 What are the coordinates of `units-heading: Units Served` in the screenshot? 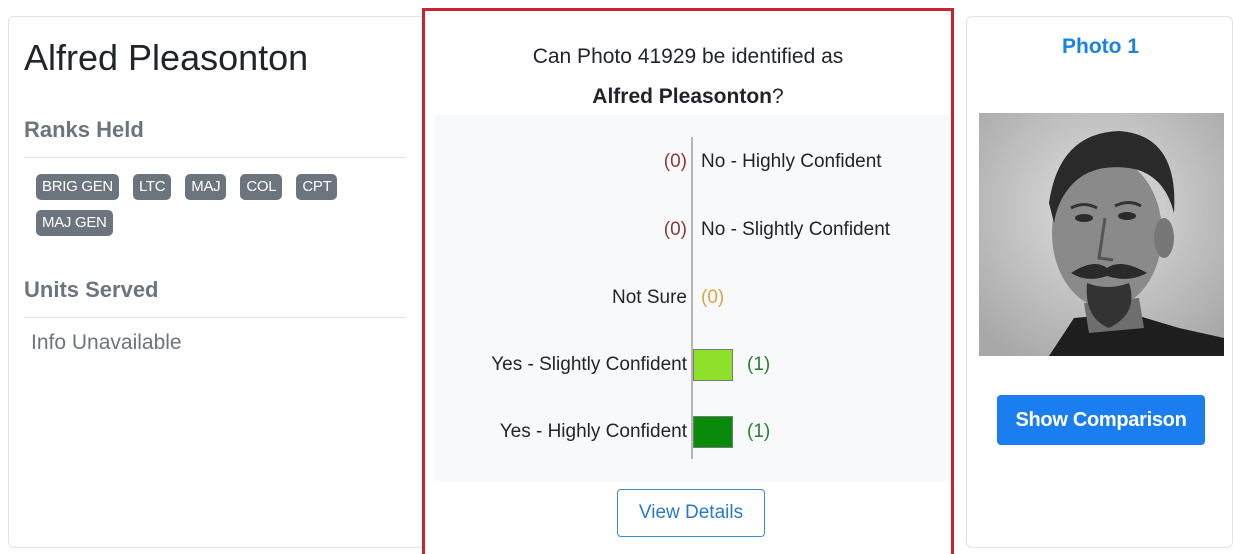 It's located at (91, 289).